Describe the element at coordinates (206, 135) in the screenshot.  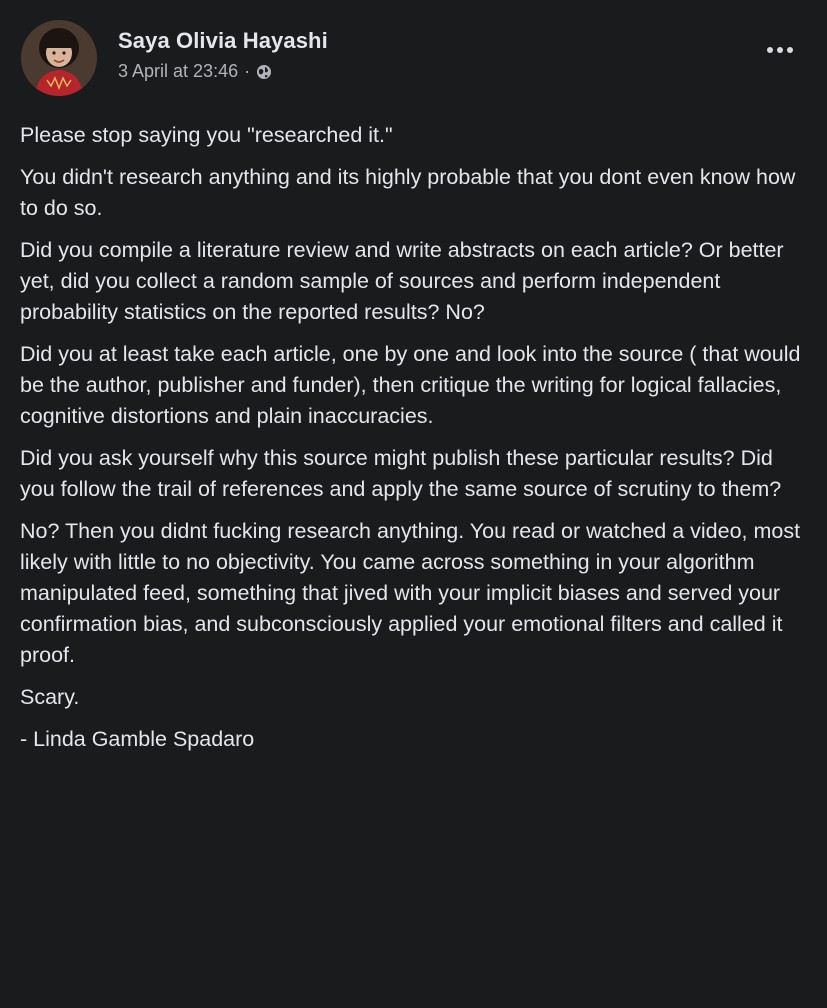
I see `post-paragraph: Please stop saying you "researched it."` at that location.